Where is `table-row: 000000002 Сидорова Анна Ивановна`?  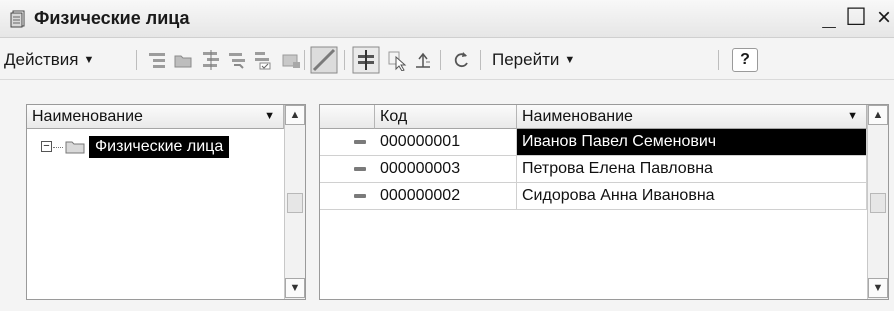 table-row: 000000002 Сидорова Анна Ивановна is located at coordinates (593, 196).